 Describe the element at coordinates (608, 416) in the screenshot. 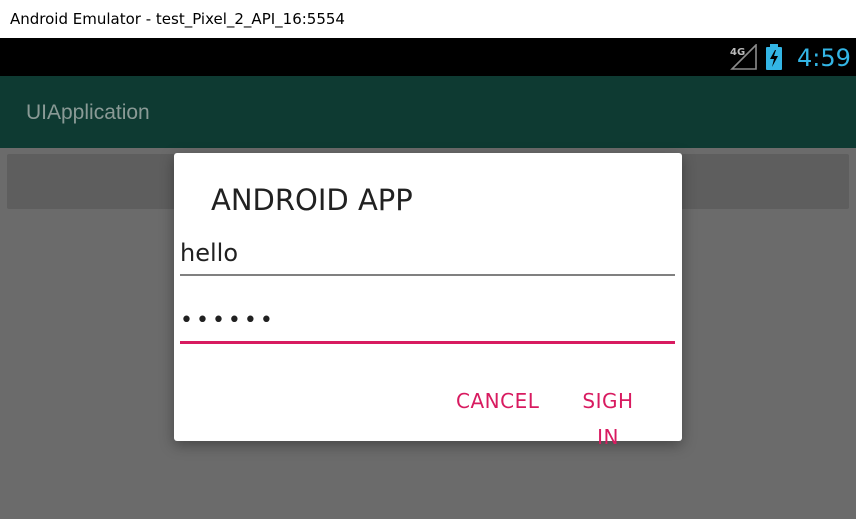

I see `sign-in-button: SIGH IN` at that location.